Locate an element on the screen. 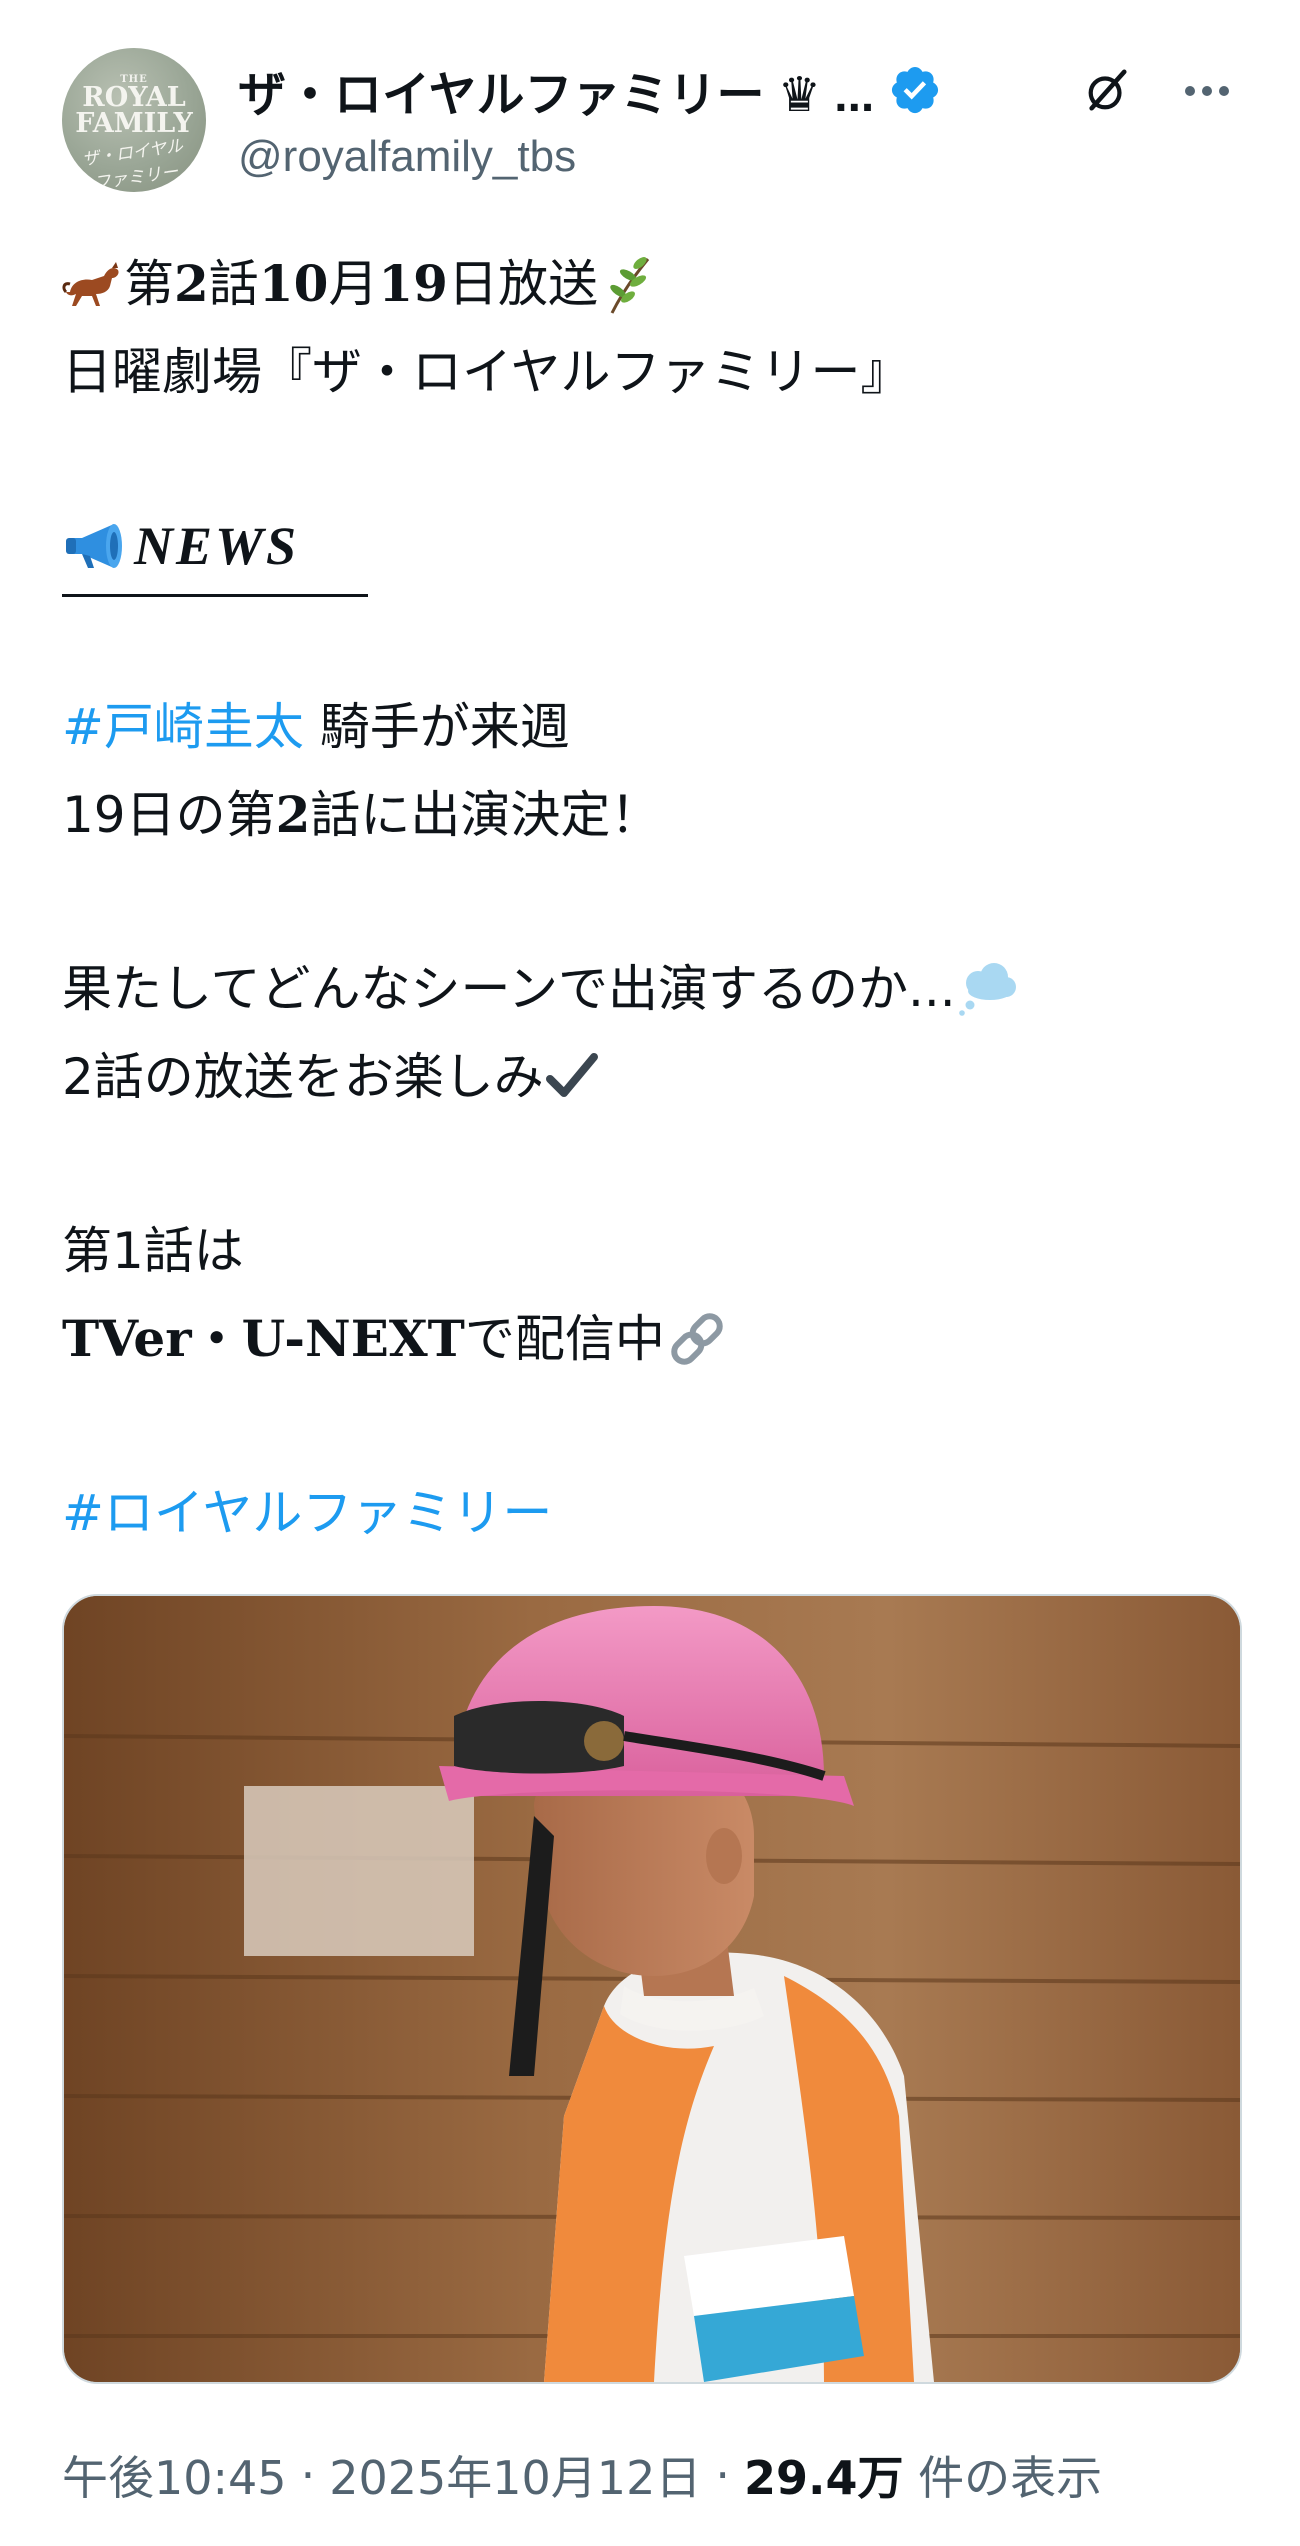 The width and height of the screenshot is (1300, 2546). check-mark-icon is located at coordinates (571, 1075).